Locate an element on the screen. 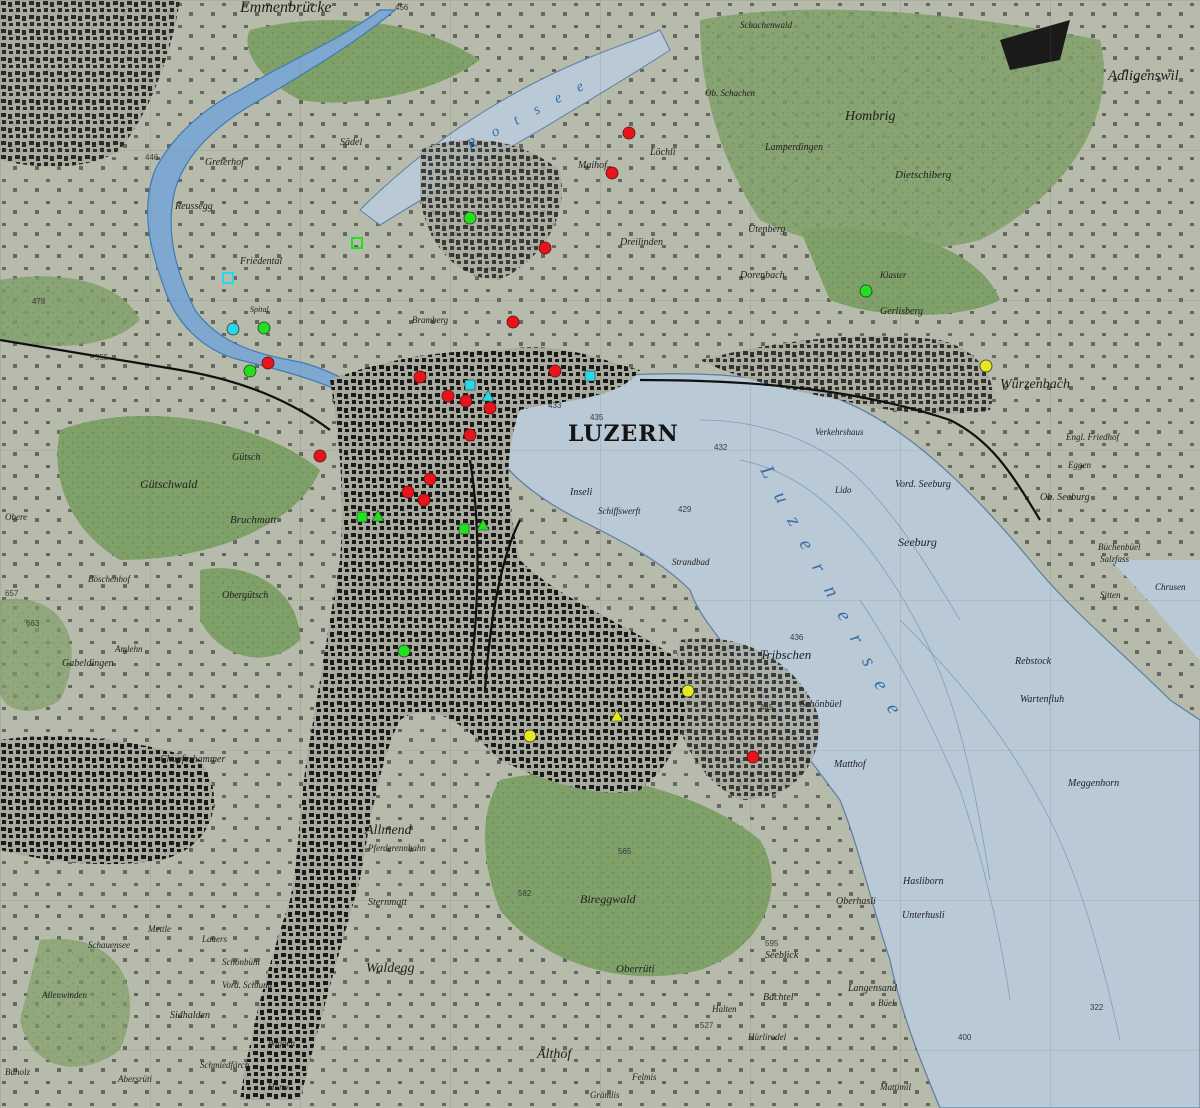  elevation-label: 435 is located at coordinates (597, 417).